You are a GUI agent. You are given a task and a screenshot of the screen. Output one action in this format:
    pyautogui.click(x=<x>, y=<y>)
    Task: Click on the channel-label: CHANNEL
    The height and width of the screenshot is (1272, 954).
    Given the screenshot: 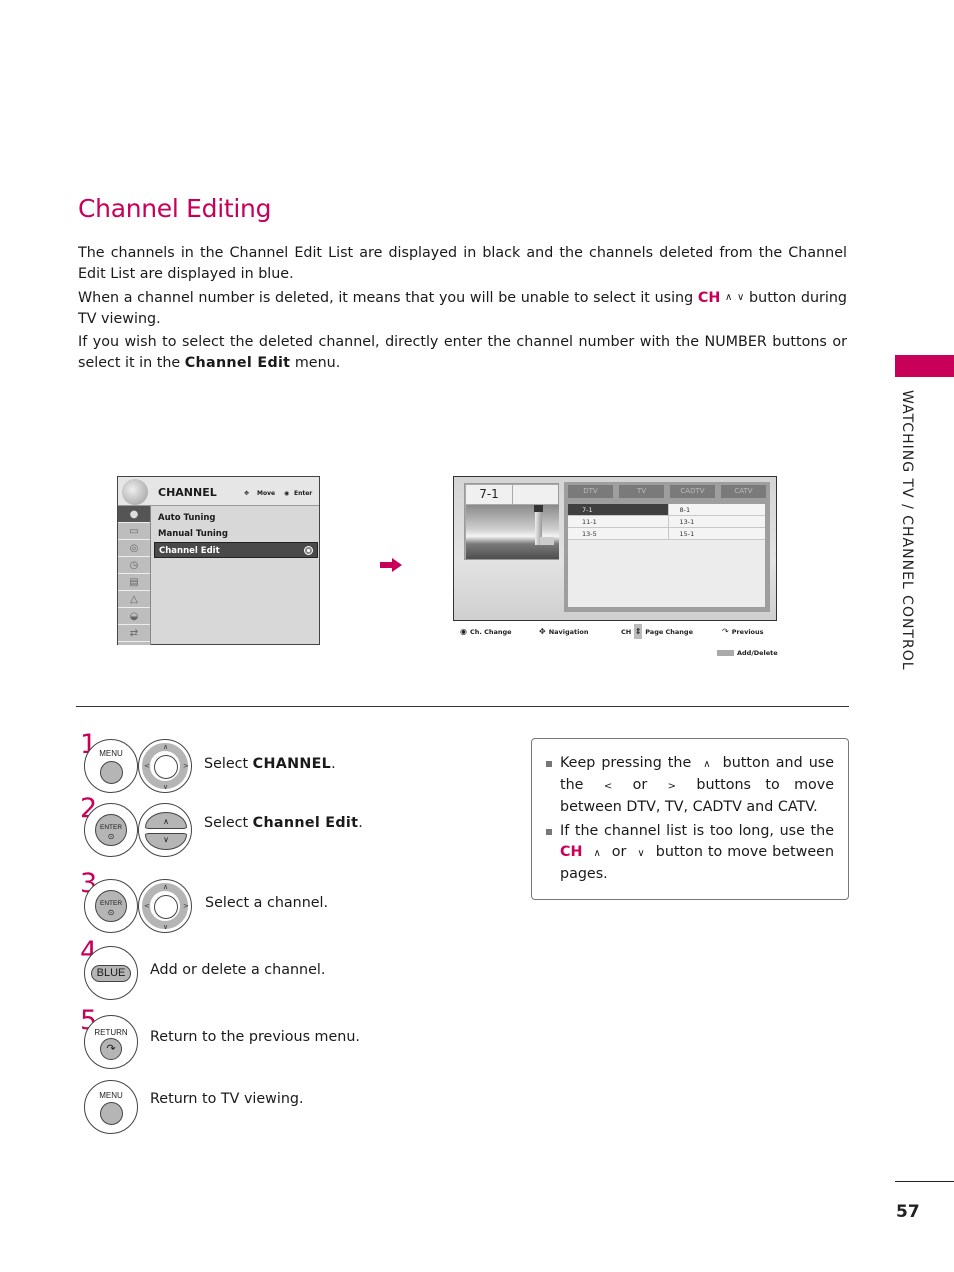 What is the action you would take?
    pyautogui.click(x=292, y=764)
    